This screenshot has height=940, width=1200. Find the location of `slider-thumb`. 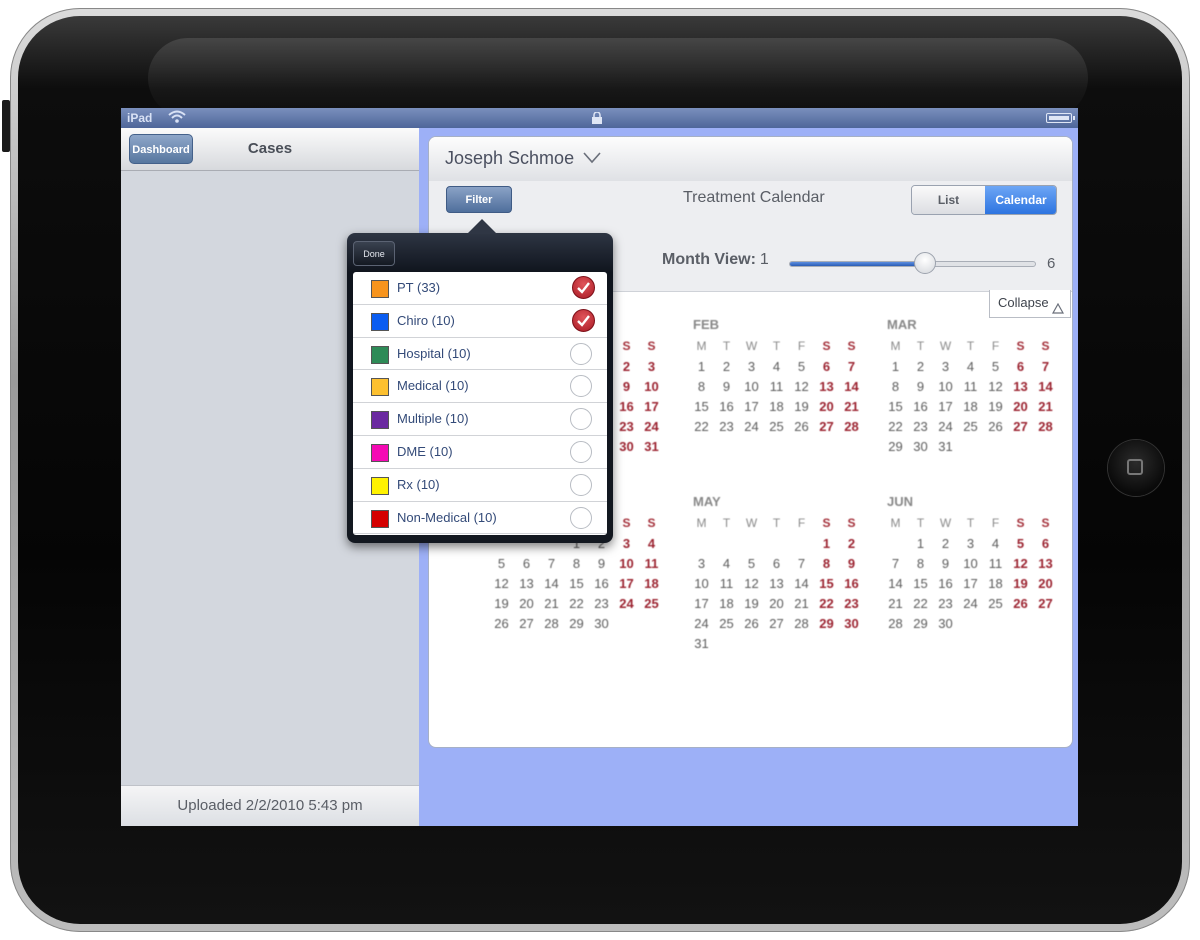

slider-thumb is located at coordinates (924, 263).